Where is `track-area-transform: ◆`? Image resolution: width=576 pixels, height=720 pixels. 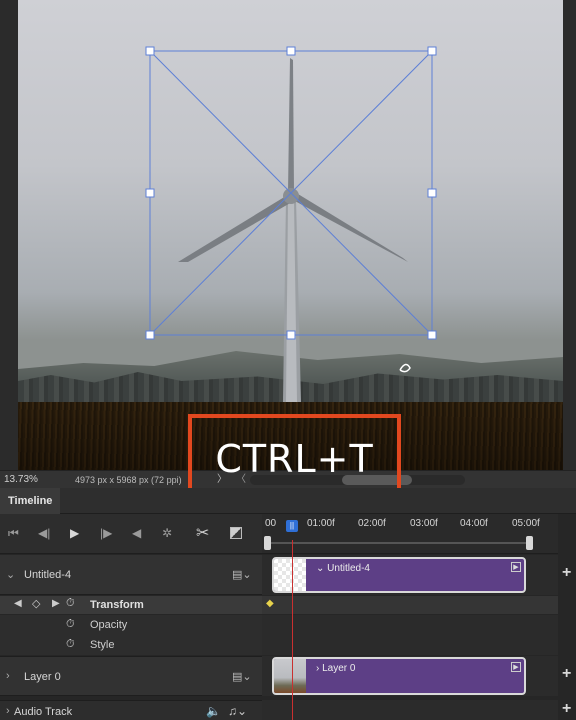
track-area-transform: ◆ is located at coordinates (410, 605).